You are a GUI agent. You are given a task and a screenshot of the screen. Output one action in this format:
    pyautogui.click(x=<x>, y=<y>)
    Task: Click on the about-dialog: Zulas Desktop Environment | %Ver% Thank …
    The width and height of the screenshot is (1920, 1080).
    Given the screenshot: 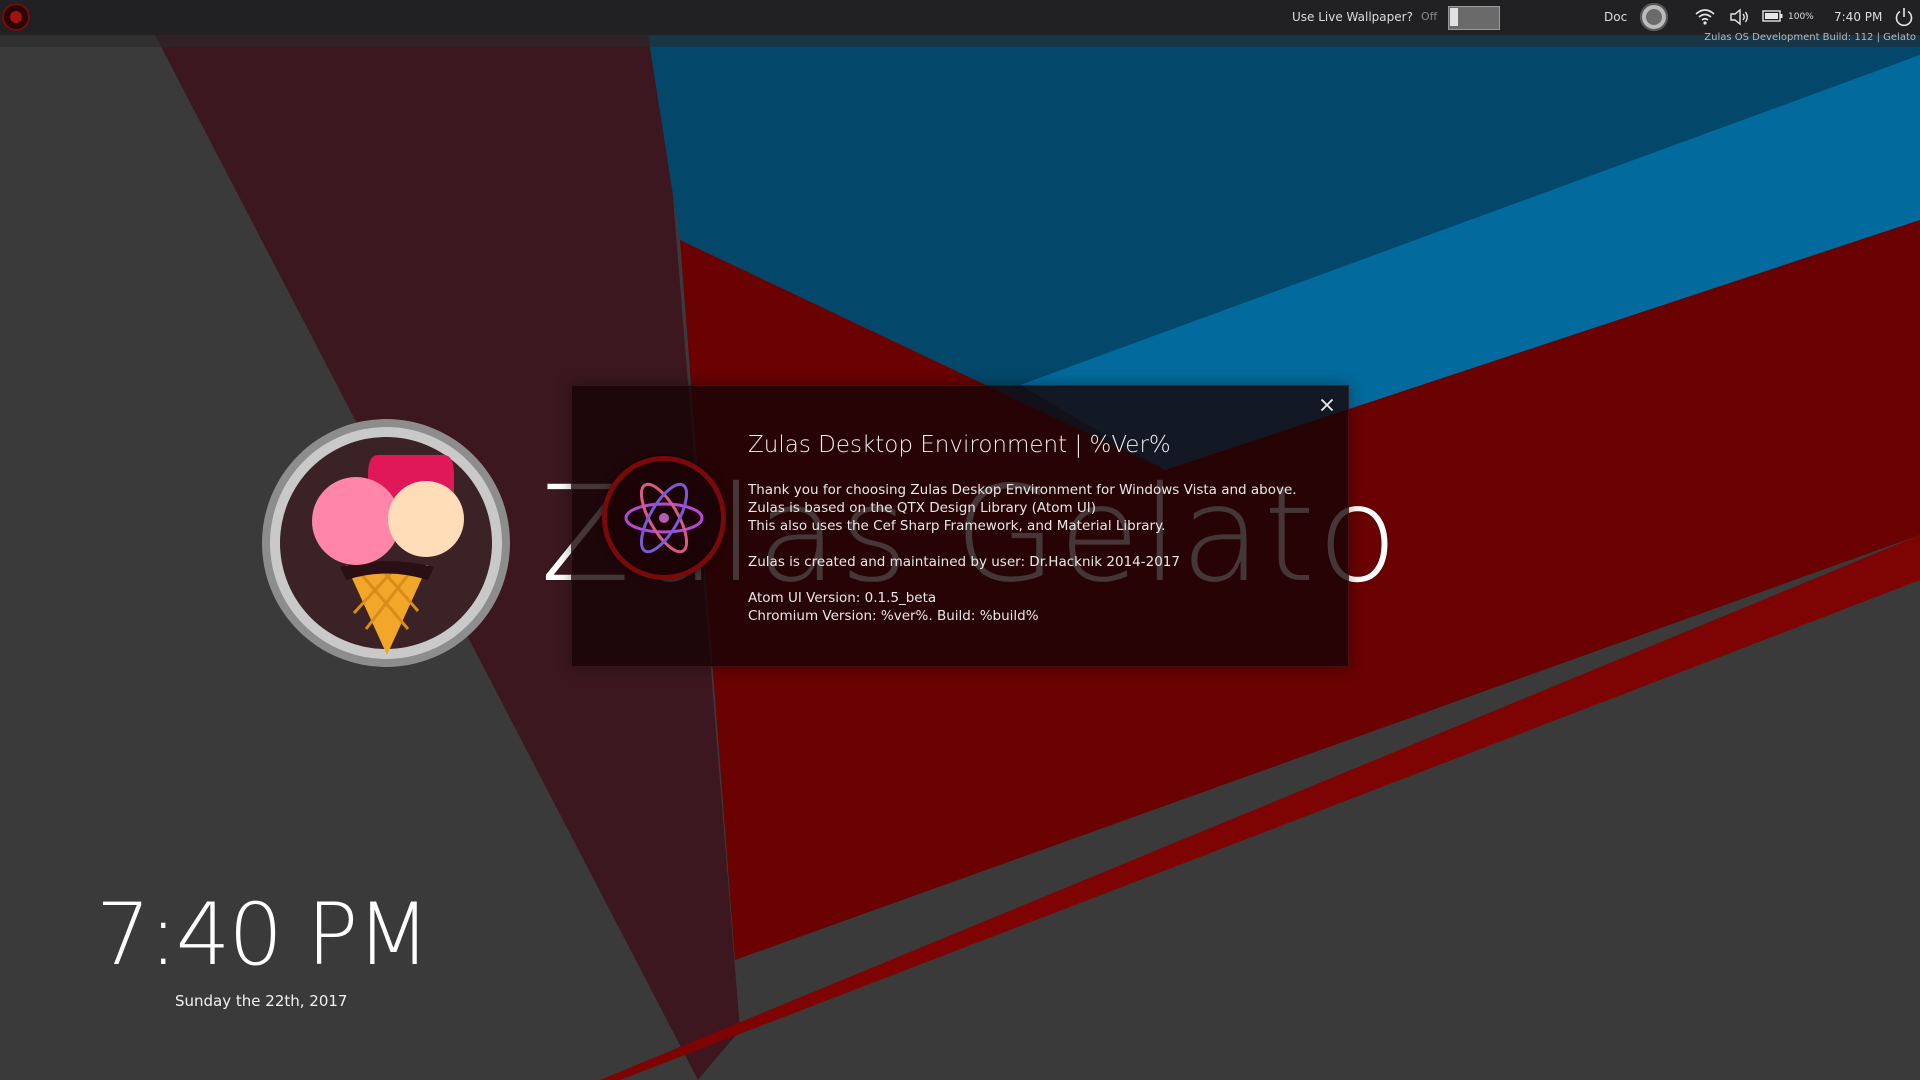 What is the action you would take?
    pyautogui.click(x=960, y=526)
    